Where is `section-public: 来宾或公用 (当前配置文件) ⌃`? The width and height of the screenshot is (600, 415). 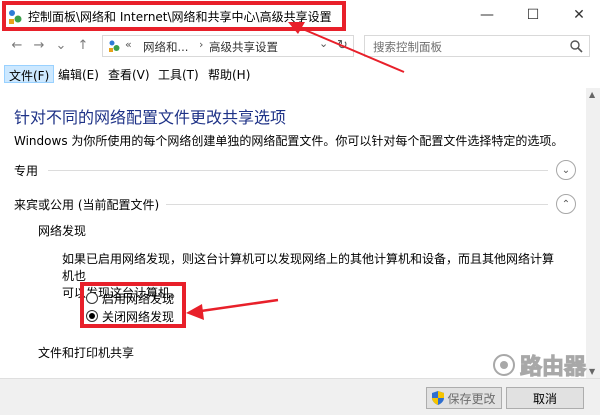
section-public: 来宾或公用 (当前配置文件) ⌃ is located at coordinates (295, 204).